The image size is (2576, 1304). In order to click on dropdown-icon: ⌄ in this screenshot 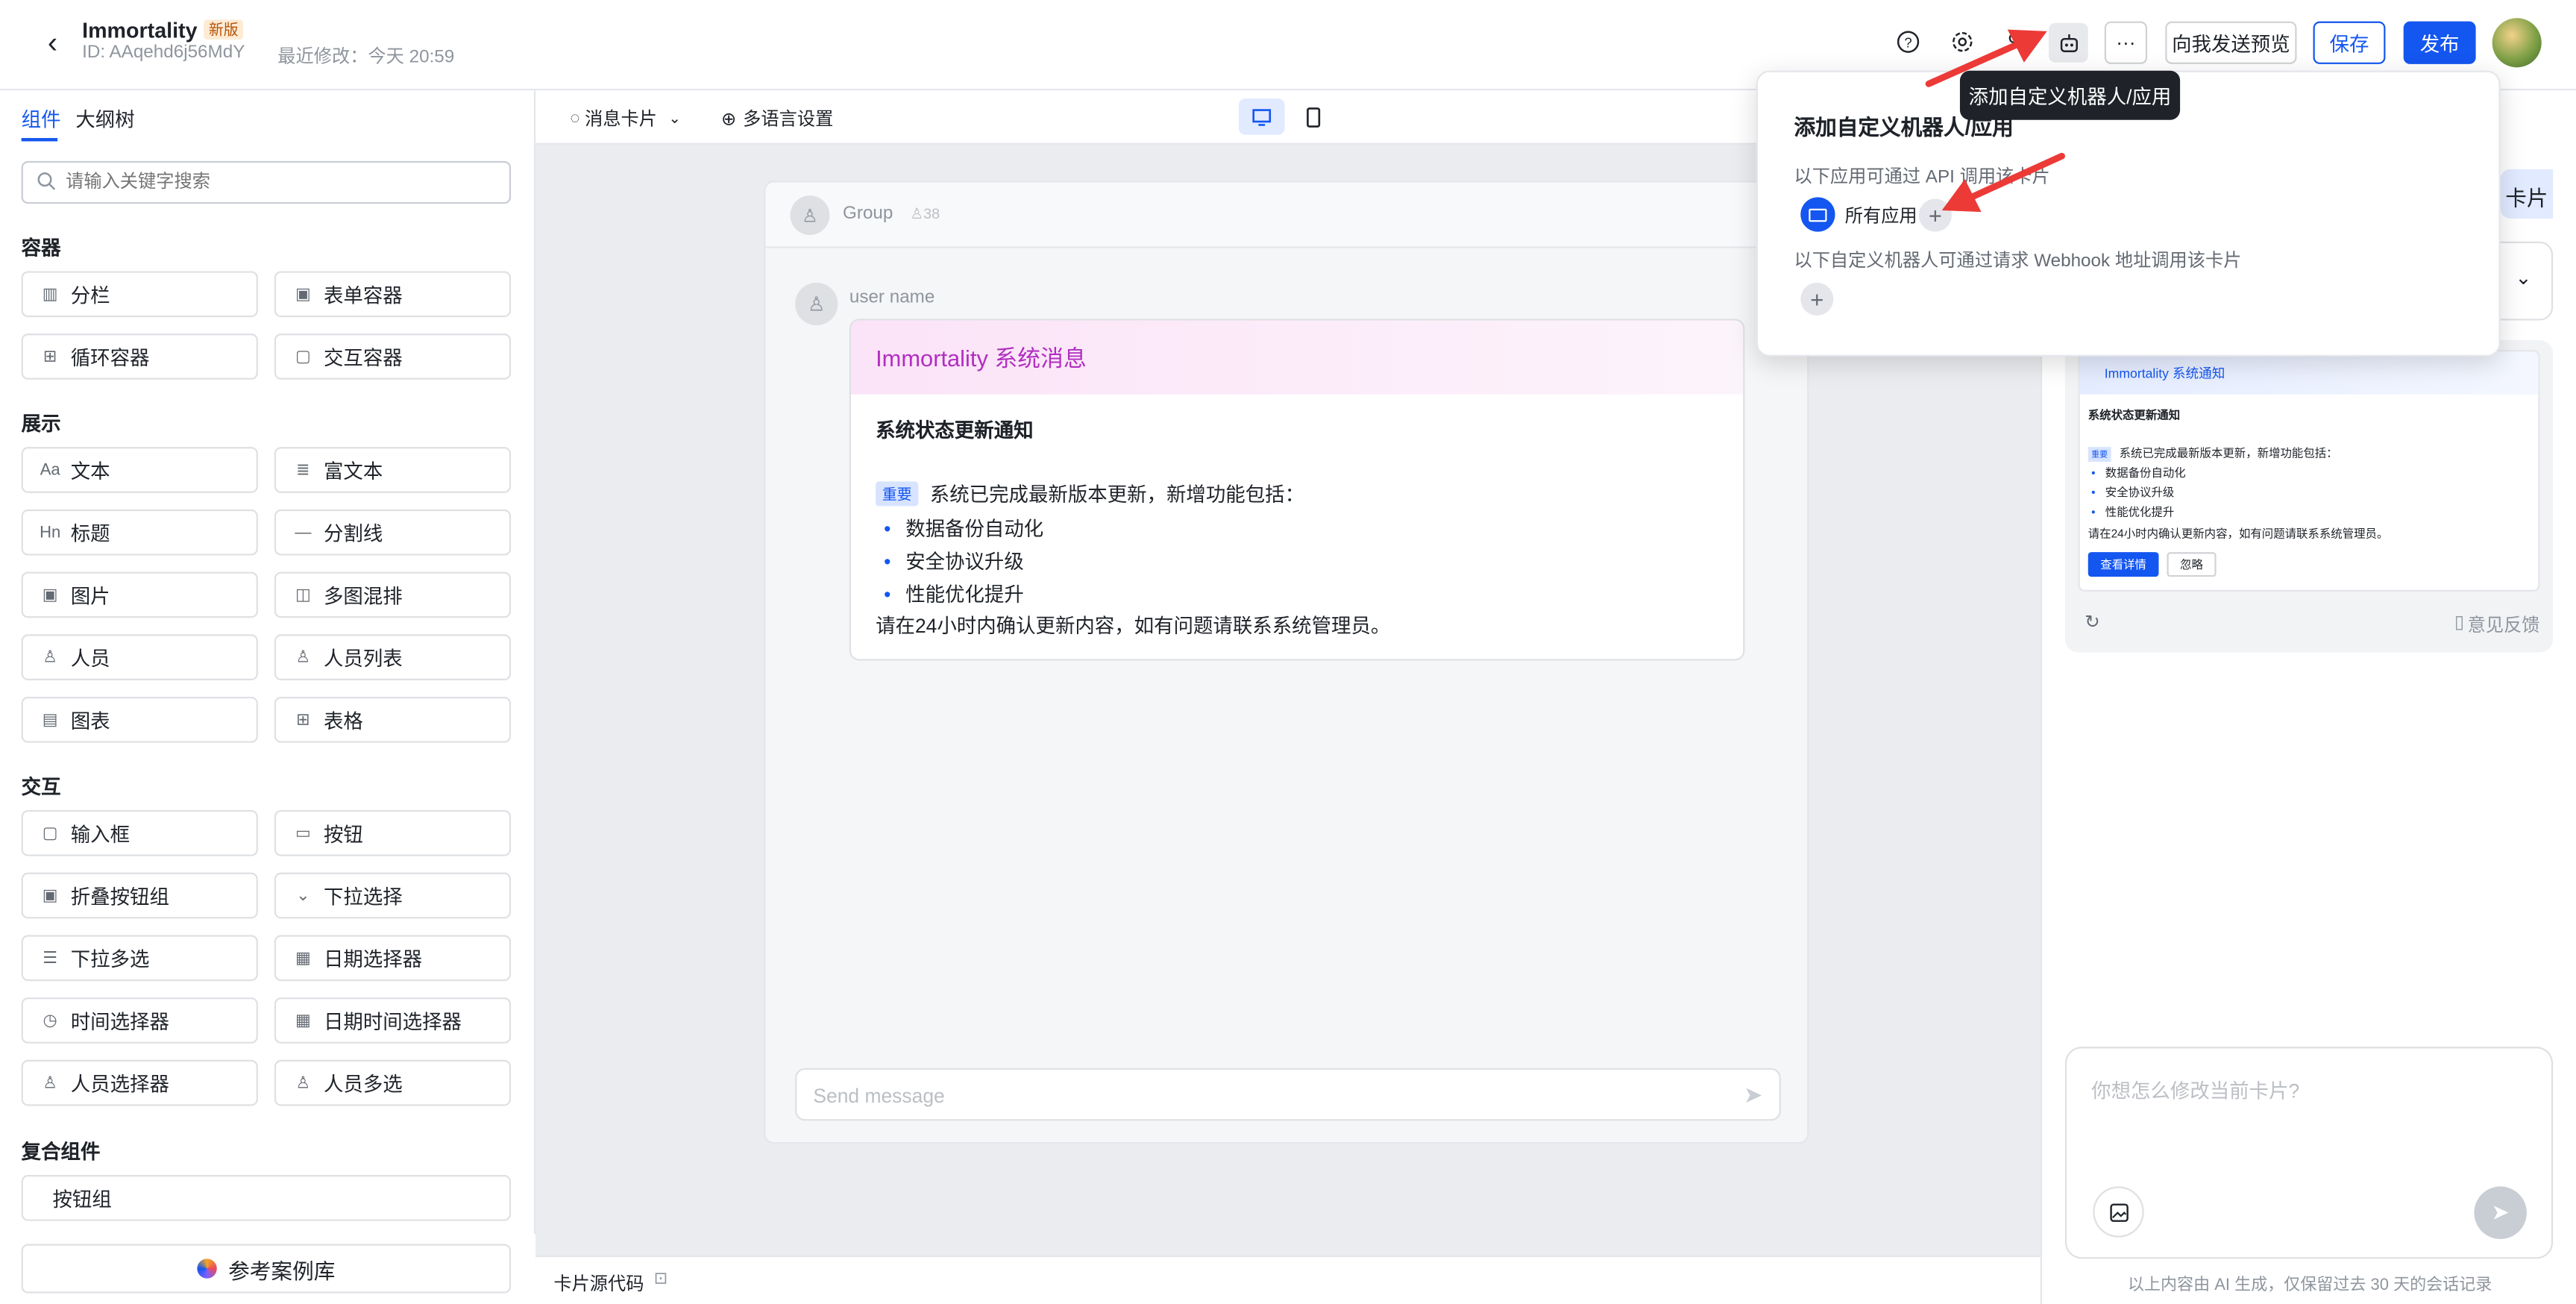, I will do `click(303, 896)`.